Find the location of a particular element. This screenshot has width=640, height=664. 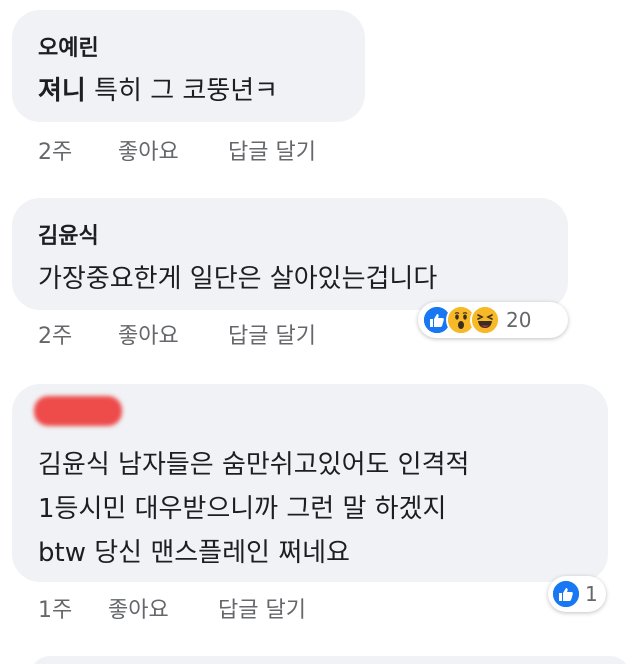

haha-icon is located at coordinates (485, 320).